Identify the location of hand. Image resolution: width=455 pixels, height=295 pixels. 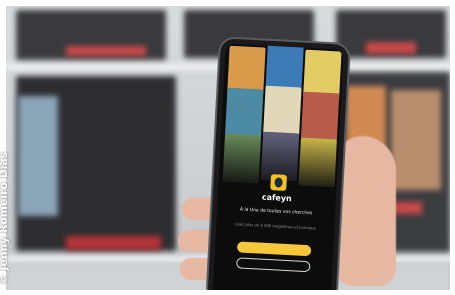
(366, 211).